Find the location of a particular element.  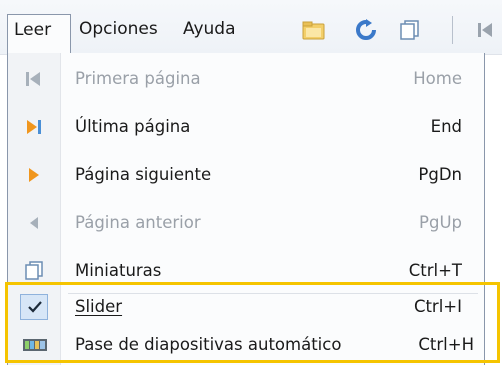

menu-ayuda-label: Ayuda is located at coordinates (209, 29).